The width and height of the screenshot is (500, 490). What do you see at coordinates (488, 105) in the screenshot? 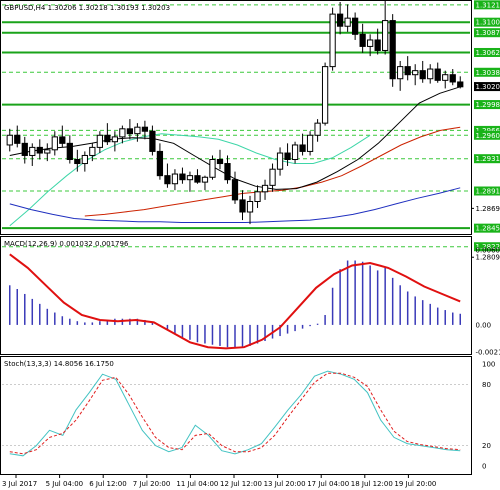
I see `level-label-5: 1.29980` at bounding box center [488, 105].